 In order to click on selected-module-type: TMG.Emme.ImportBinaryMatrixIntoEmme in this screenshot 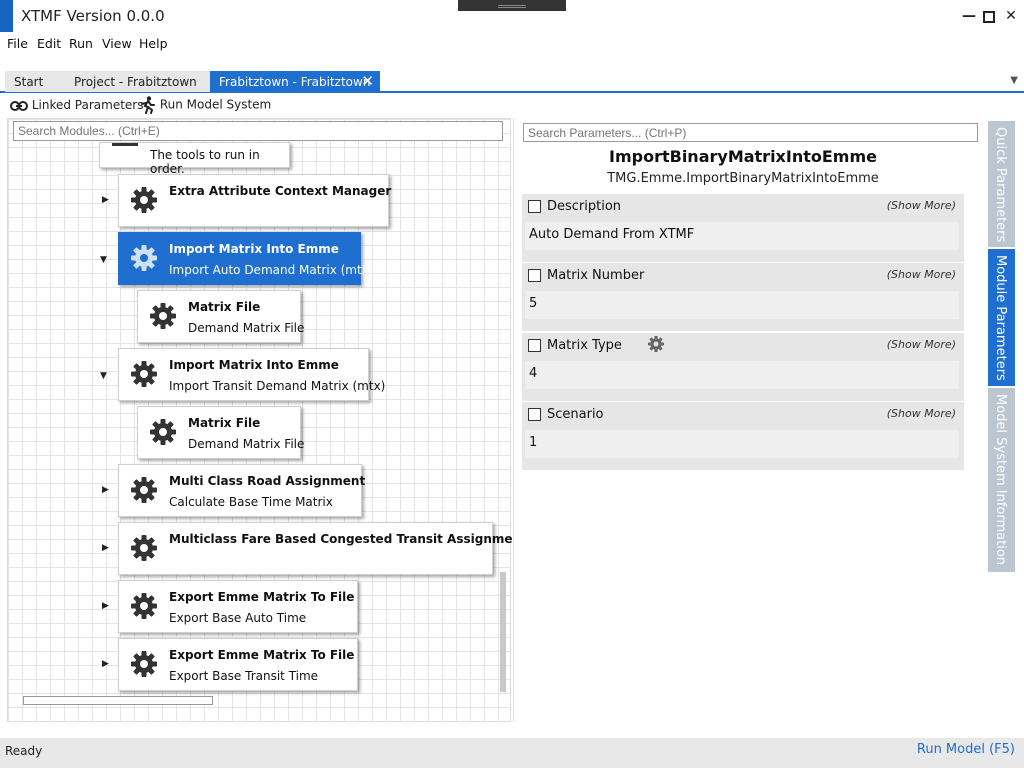, I will do `click(743, 178)`.